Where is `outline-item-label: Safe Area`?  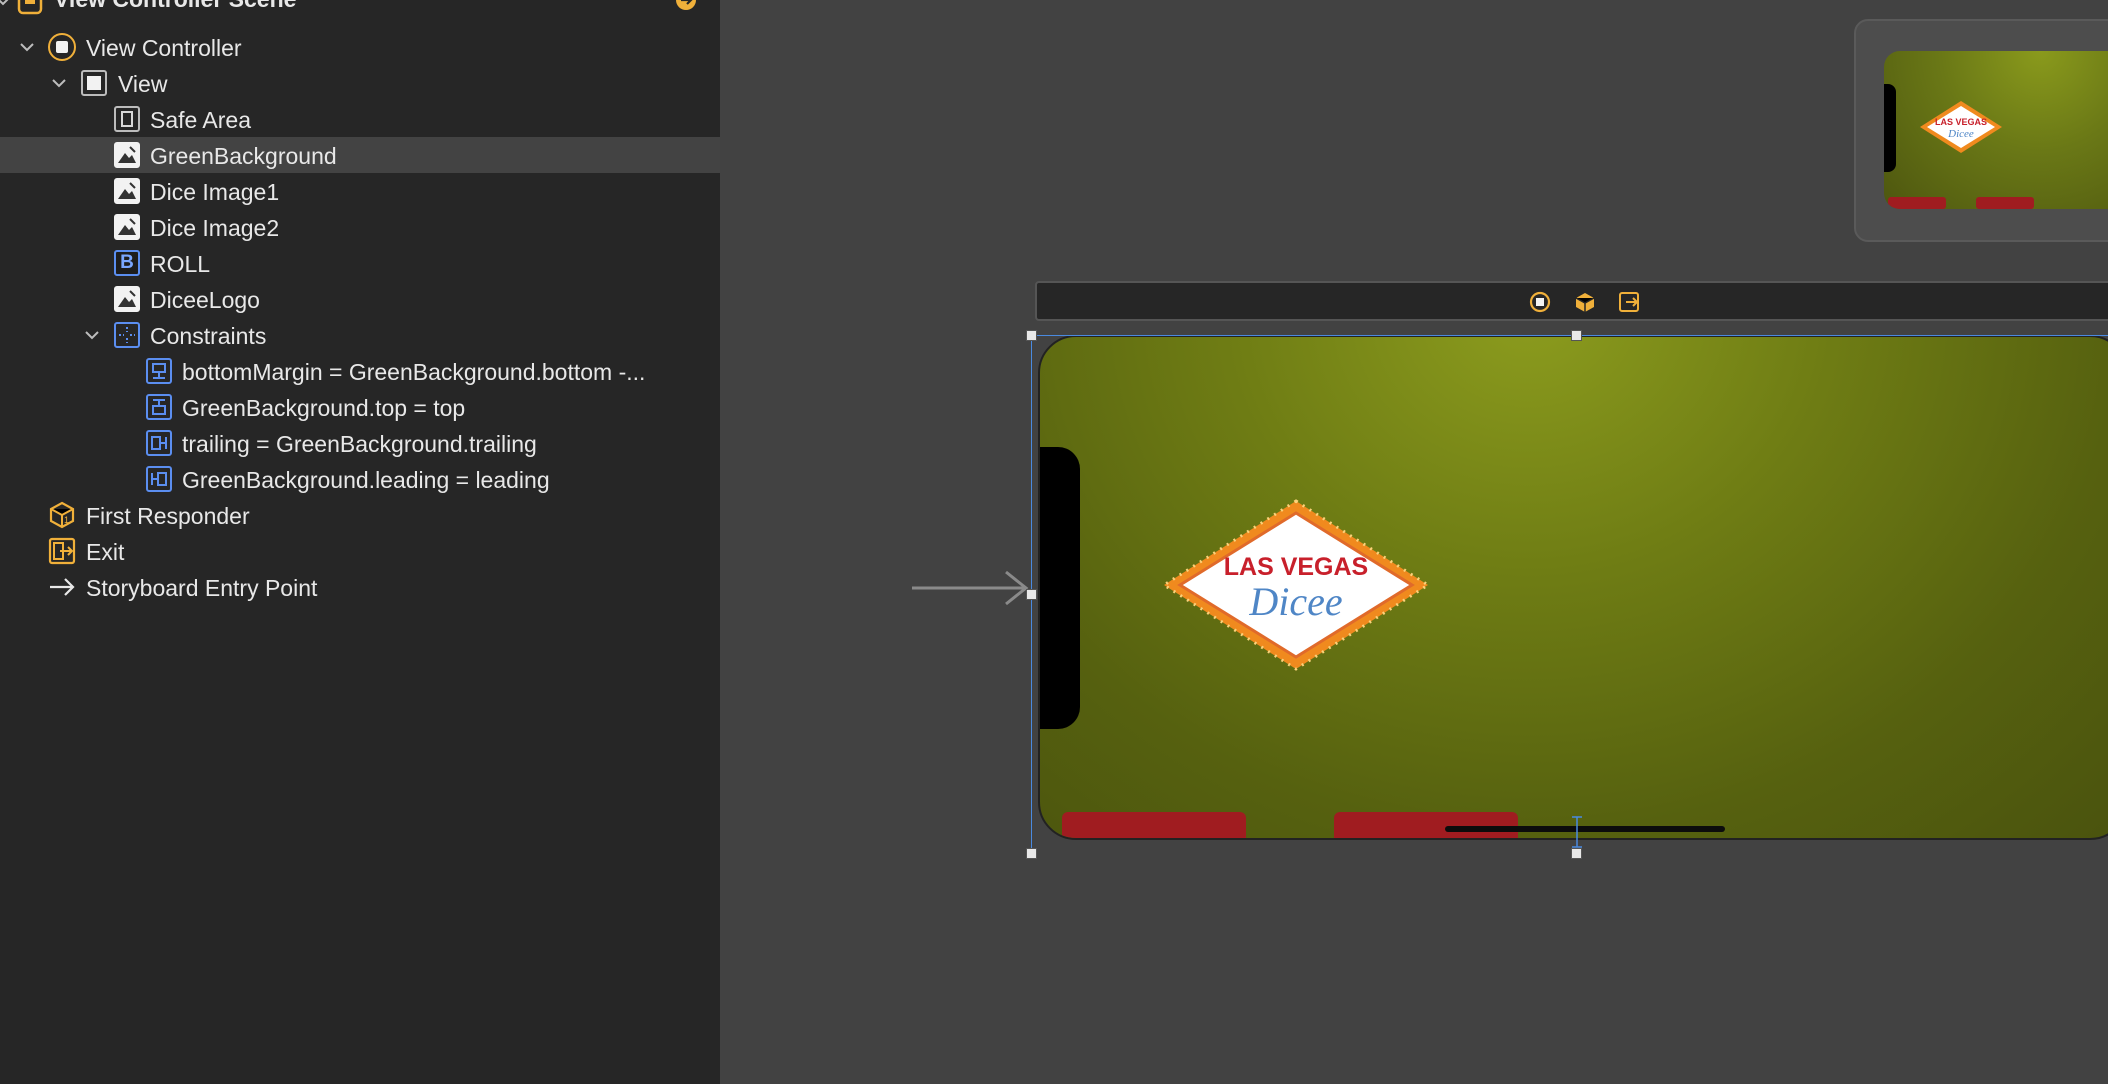
outline-item-label: Safe Area is located at coordinates (201, 120).